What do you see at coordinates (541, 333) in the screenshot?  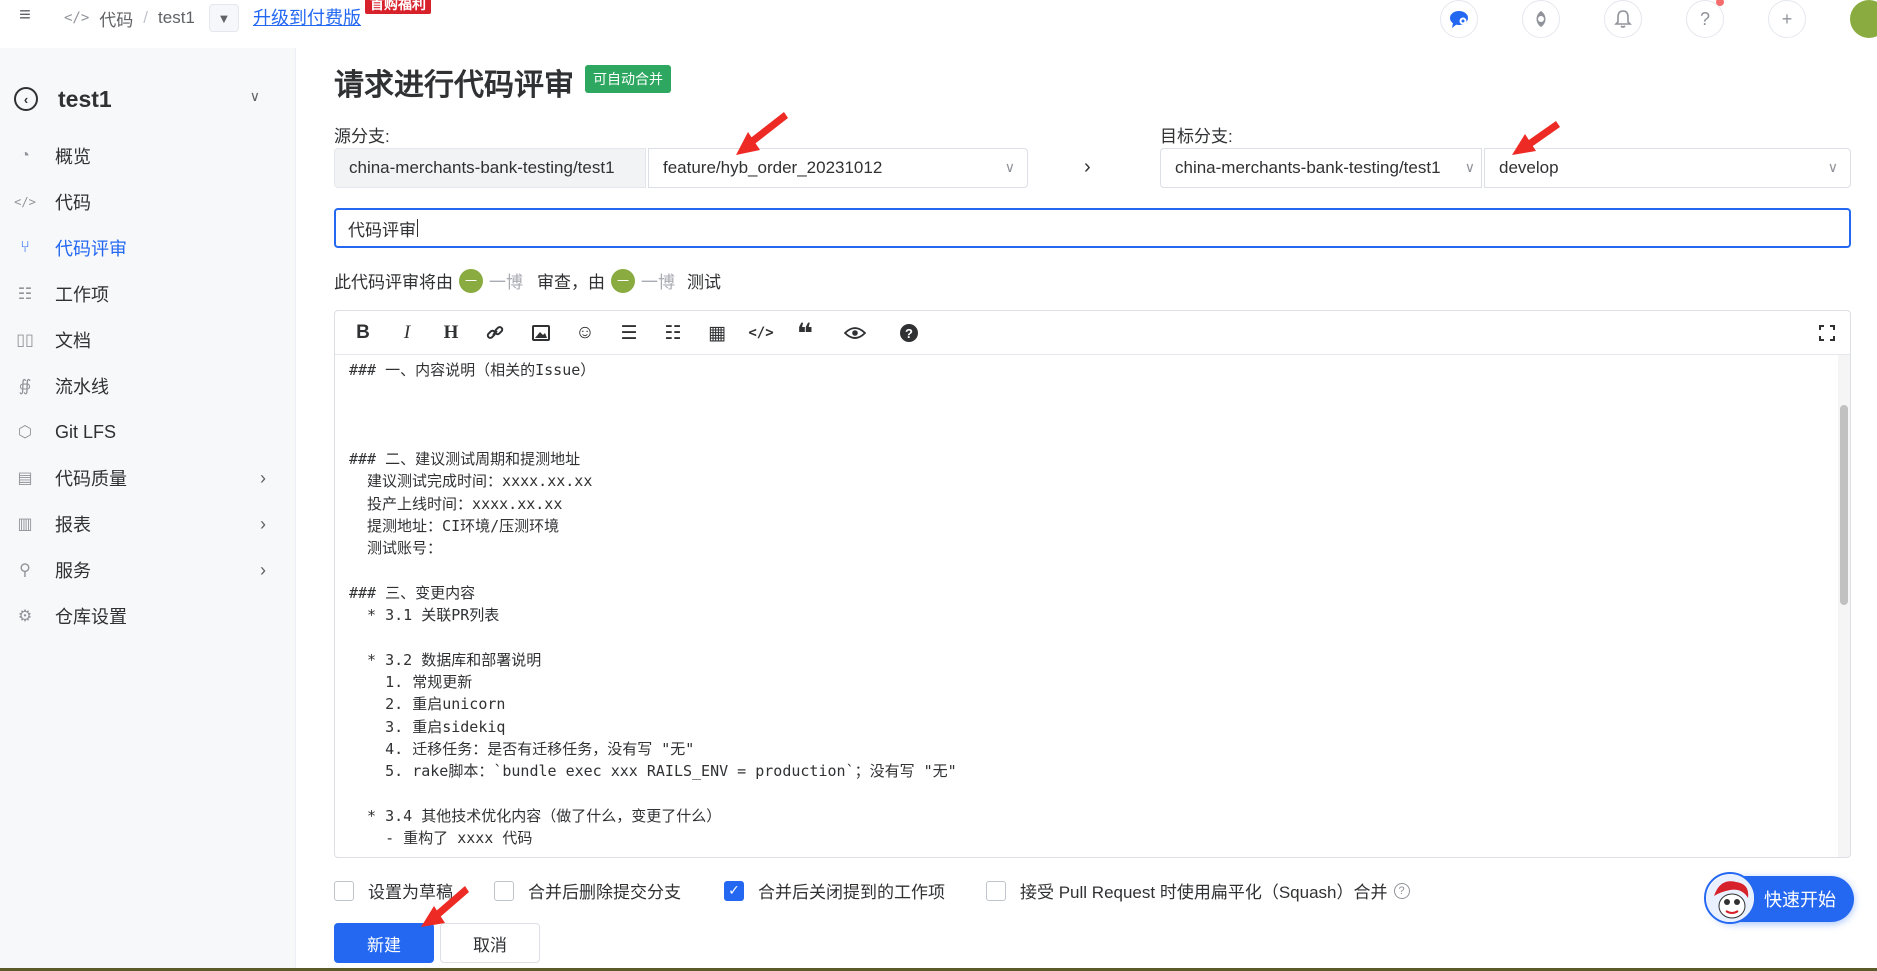 I see `image-icon` at bounding box center [541, 333].